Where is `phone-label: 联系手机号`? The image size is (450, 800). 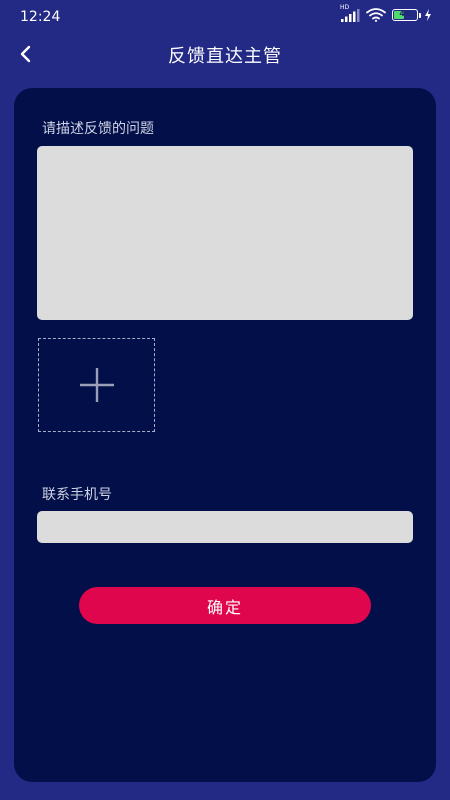
phone-label: 联系手机号 is located at coordinates (77, 495).